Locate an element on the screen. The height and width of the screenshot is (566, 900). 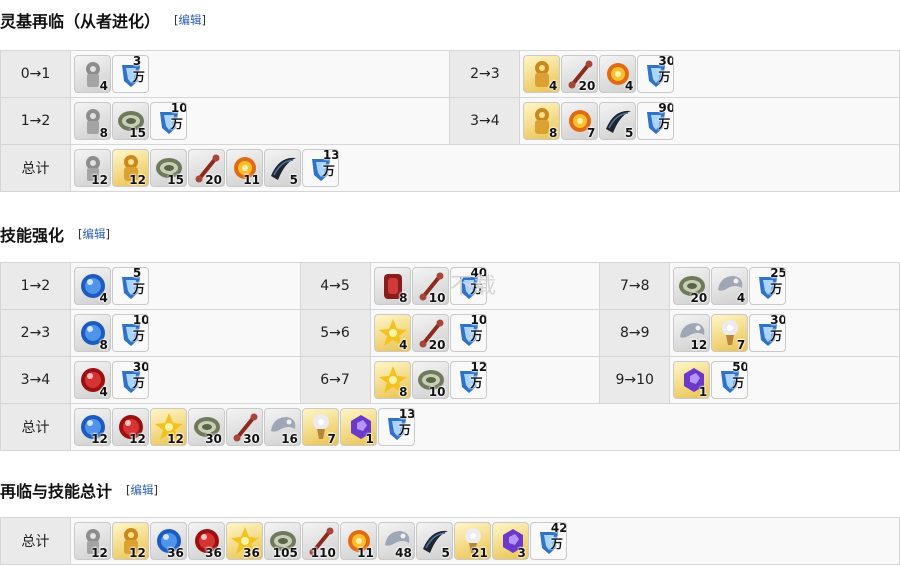
grey-curl-icon: 48 is located at coordinates (396, 541).